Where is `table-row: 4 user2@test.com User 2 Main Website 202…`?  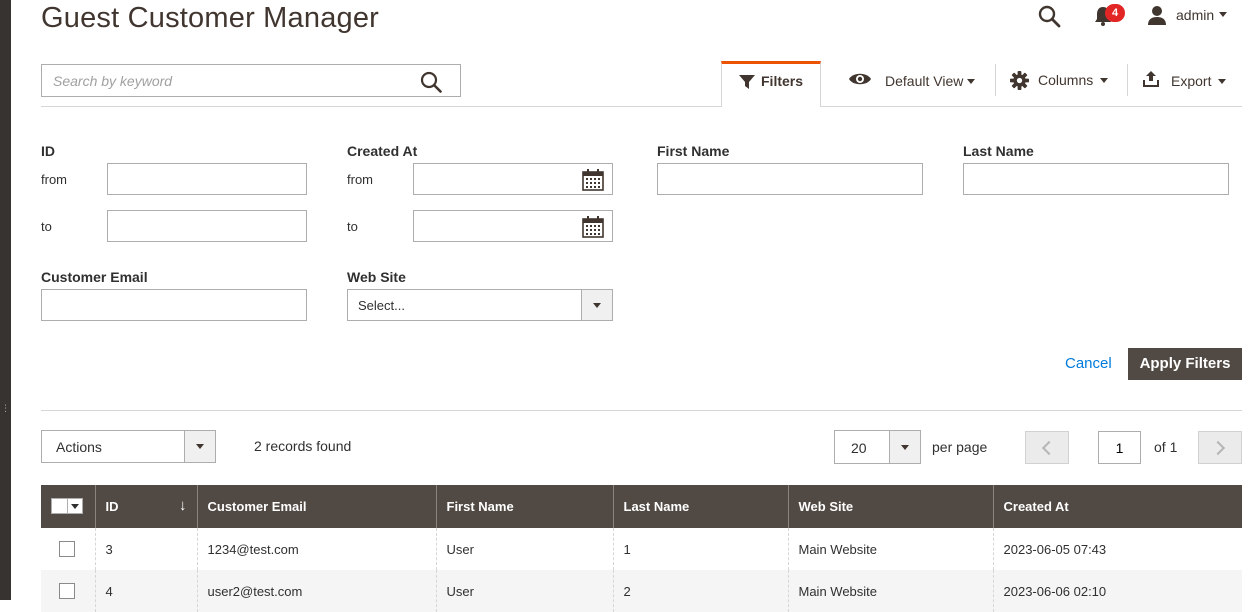 table-row: 4 user2@test.com User 2 Main Website 202… is located at coordinates (641, 591).